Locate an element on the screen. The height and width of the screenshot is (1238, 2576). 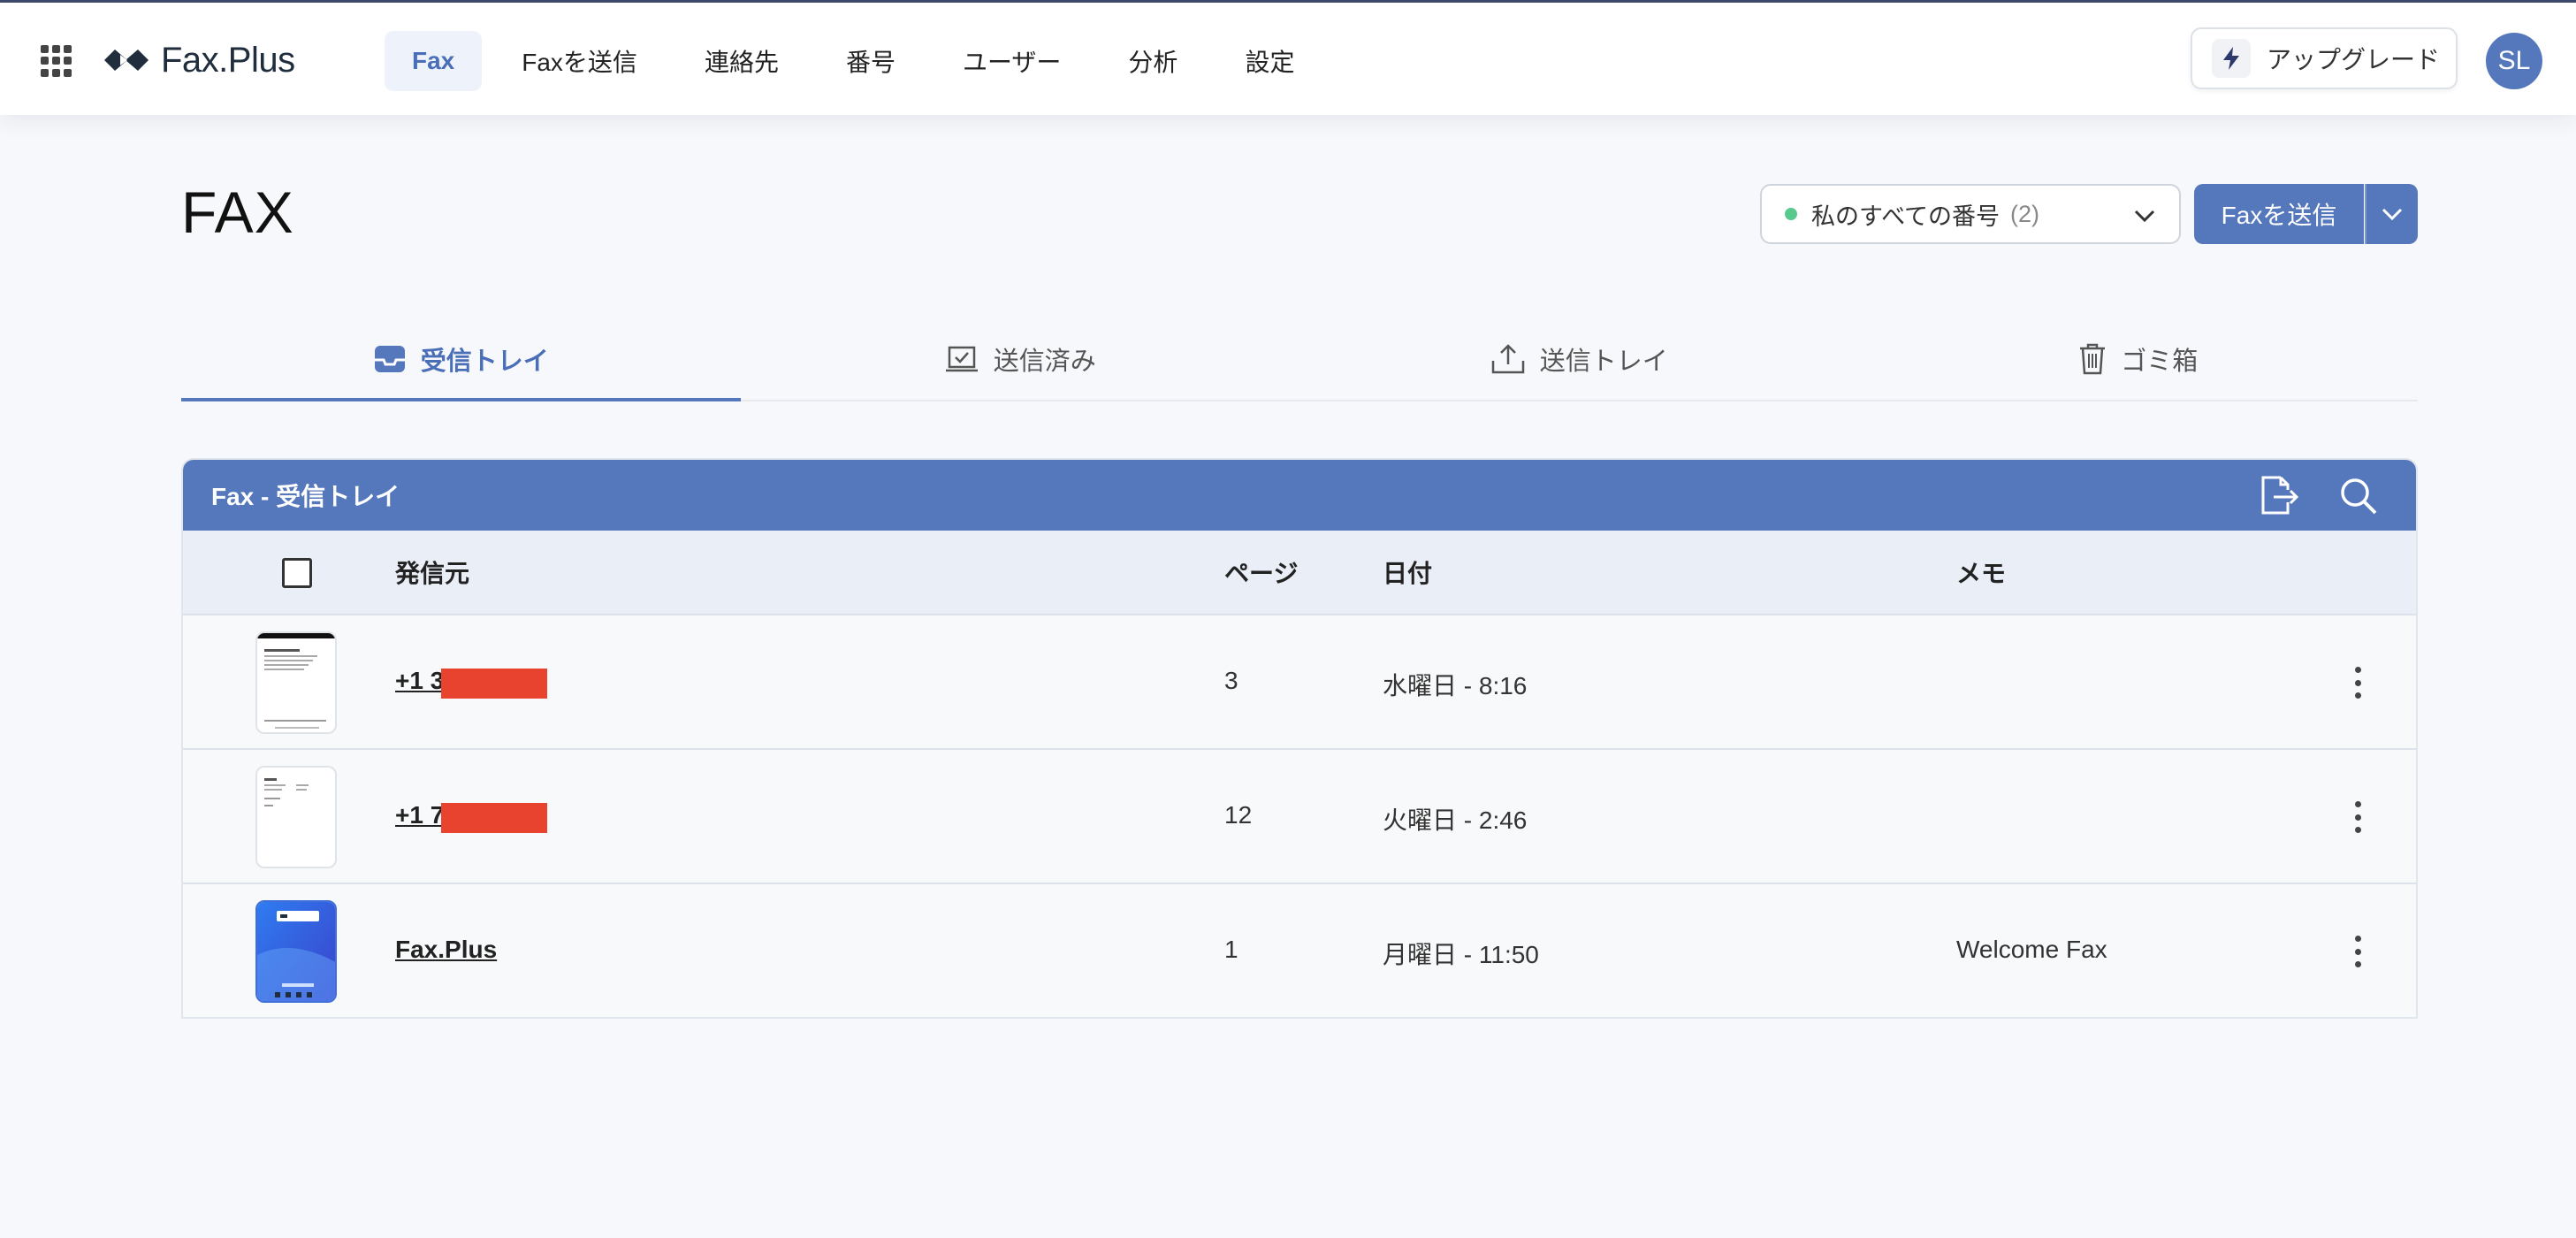
welcome-fax-preview-icon is located at coordinates (296, 951).